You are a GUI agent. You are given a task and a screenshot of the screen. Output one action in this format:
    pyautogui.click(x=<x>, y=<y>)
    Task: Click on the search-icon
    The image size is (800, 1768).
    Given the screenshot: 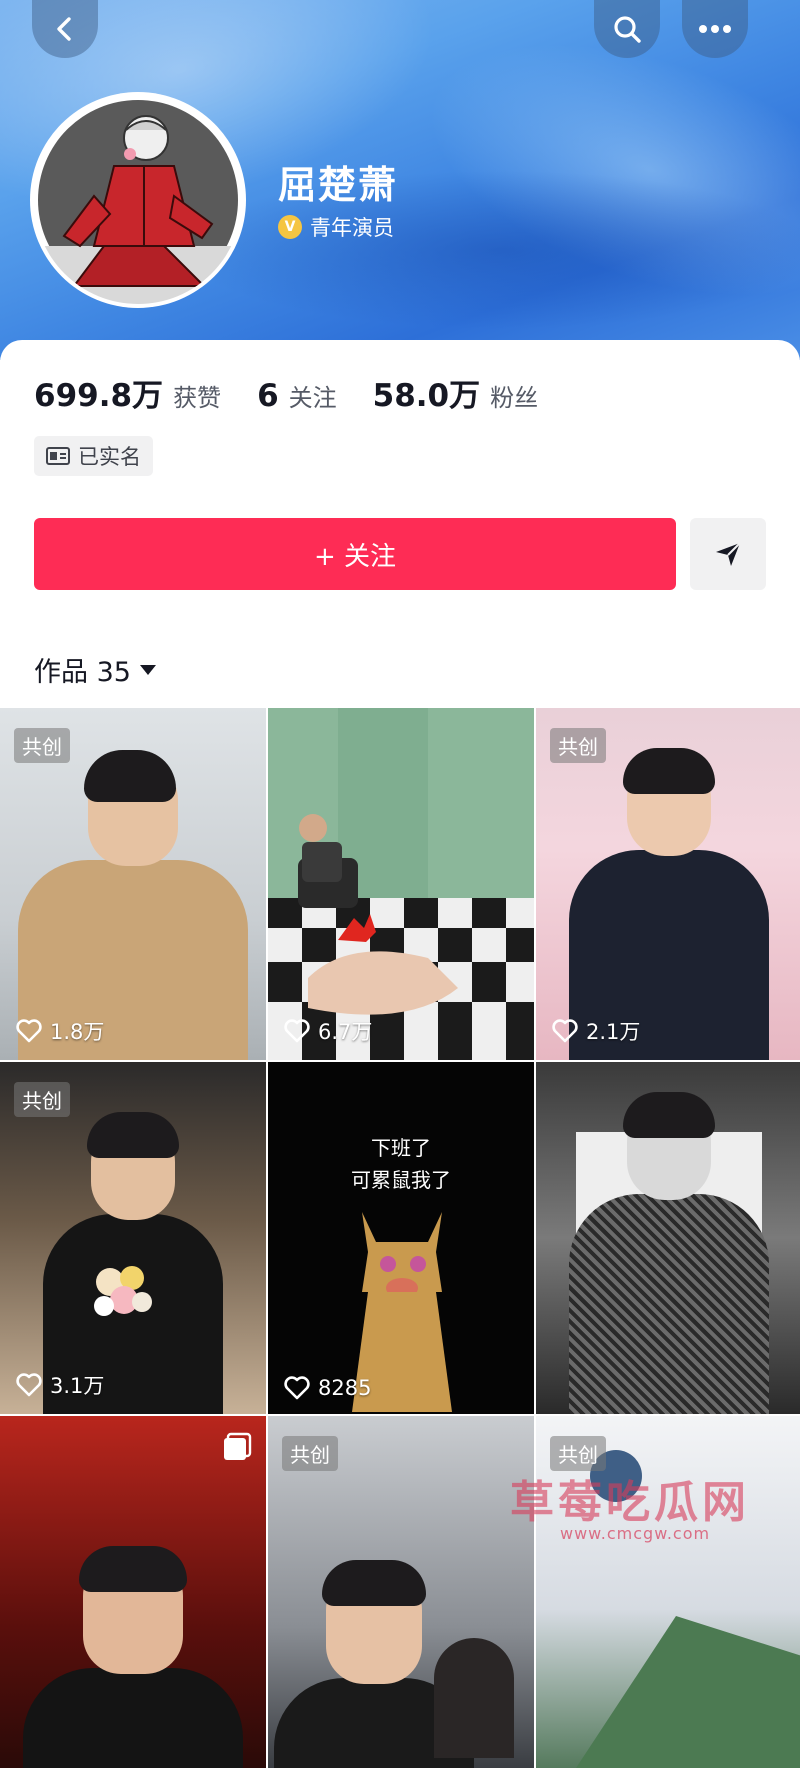 What is the action you would take?
    pyautogui.click(x=627, y=29)
    